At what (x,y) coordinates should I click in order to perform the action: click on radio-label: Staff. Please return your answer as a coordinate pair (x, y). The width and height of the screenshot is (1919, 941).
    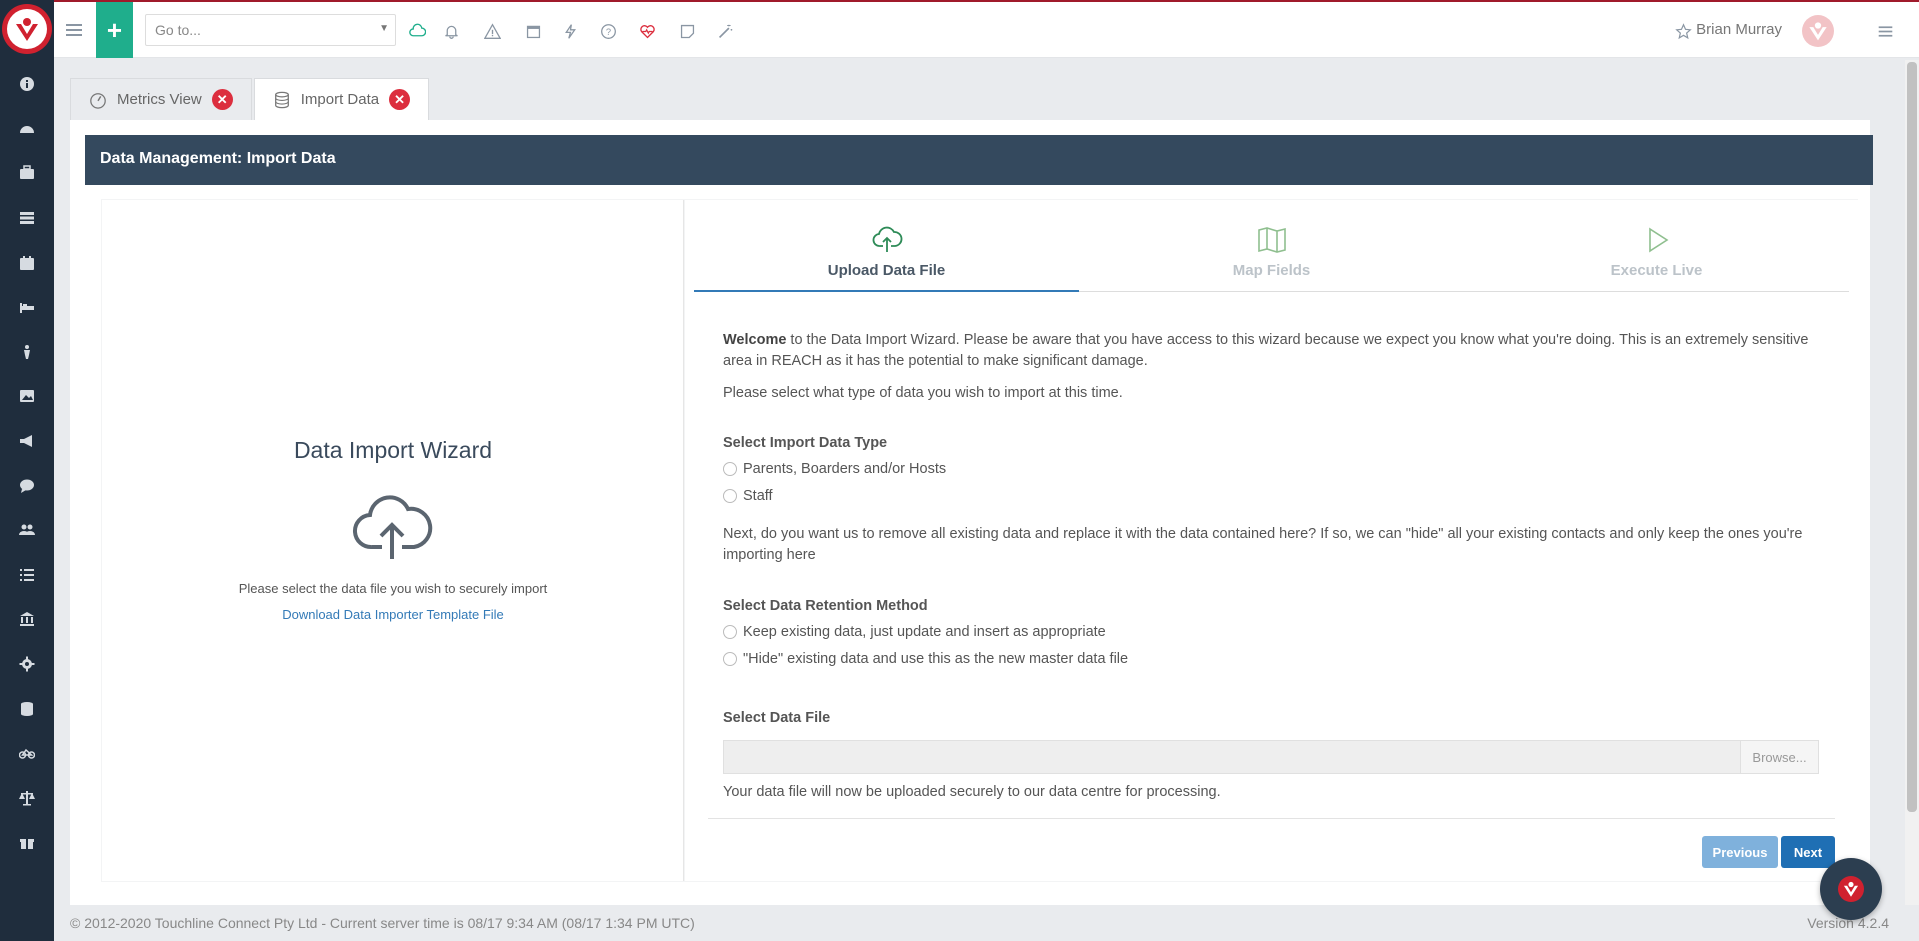
    Looking at the image, I should click on (758, 496).